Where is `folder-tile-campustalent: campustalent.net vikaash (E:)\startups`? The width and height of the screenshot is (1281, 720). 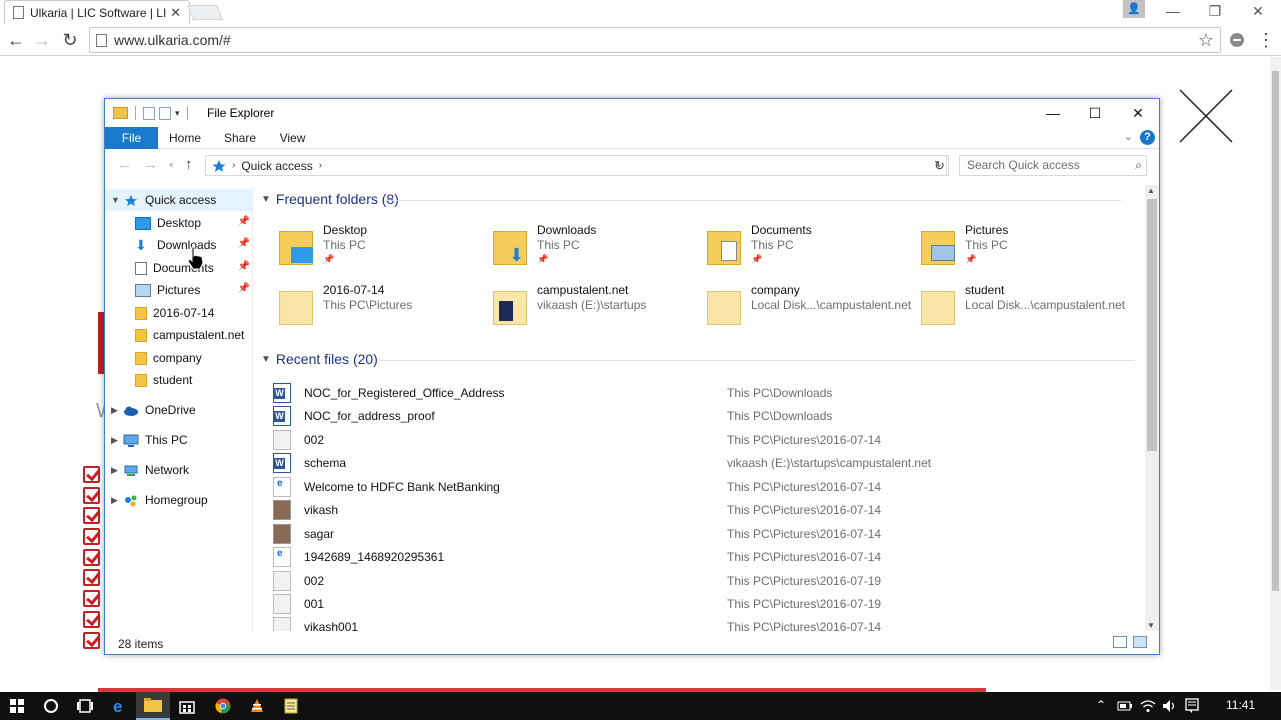
folder-tile-campustalent: campustalent.net vikaash (E:)\startups is located at coordinates (574, 308).